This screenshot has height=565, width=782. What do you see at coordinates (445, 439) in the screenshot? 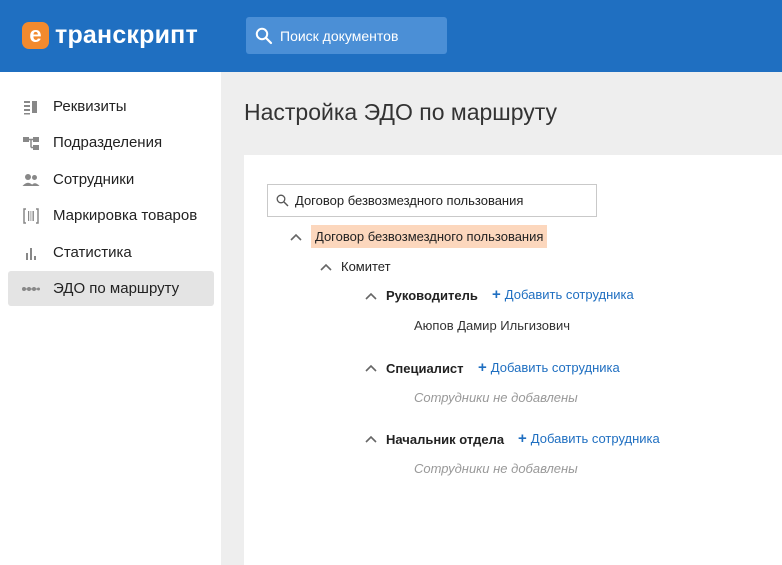
I see `tree-role: Начальник отдела` at bounding box center [445, 439].